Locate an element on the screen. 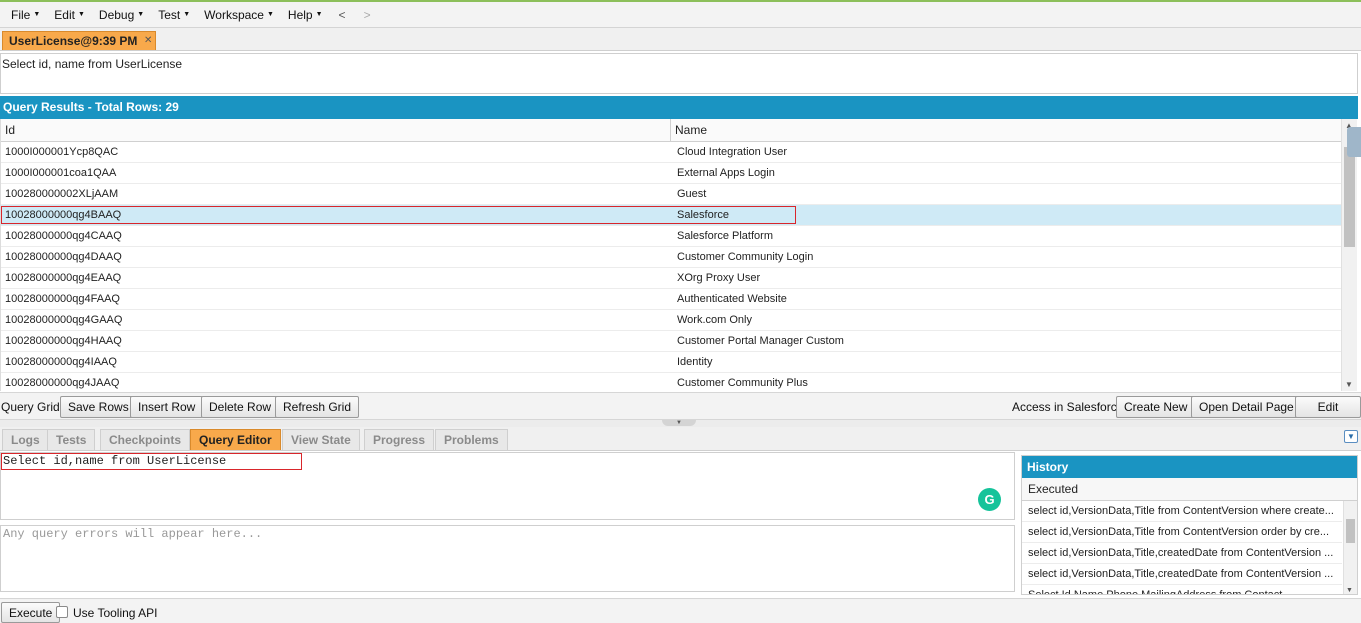 The height and width of the screenshot is (623, 1361). cell-name: Work.com Only is located at coordinates (1007, 320).